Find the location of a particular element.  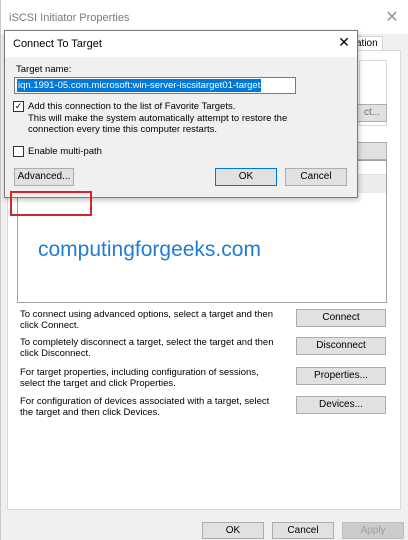

dialog-ok-button: OK is located at coordinates (246, 177).